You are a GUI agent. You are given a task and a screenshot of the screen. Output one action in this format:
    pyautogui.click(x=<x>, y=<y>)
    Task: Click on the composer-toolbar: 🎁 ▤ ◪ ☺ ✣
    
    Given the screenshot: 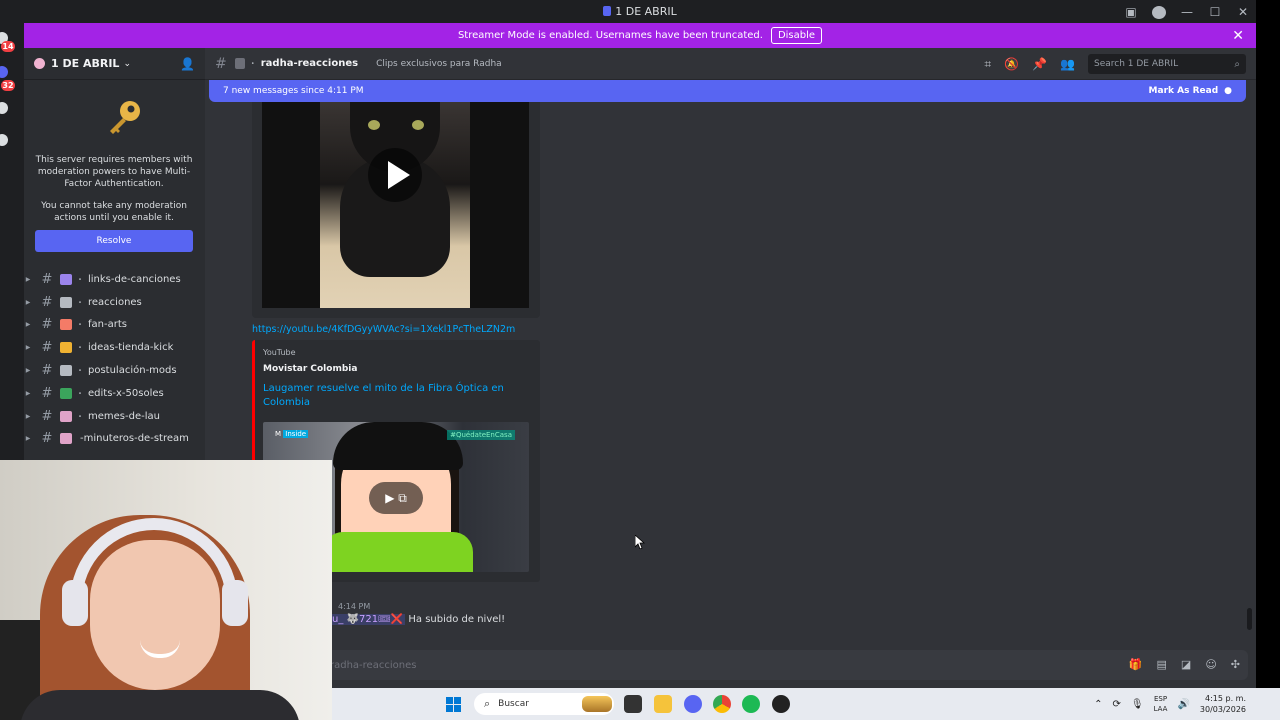 What is the action you would take?
    pyautogui.click(x=1184, y=664)
    